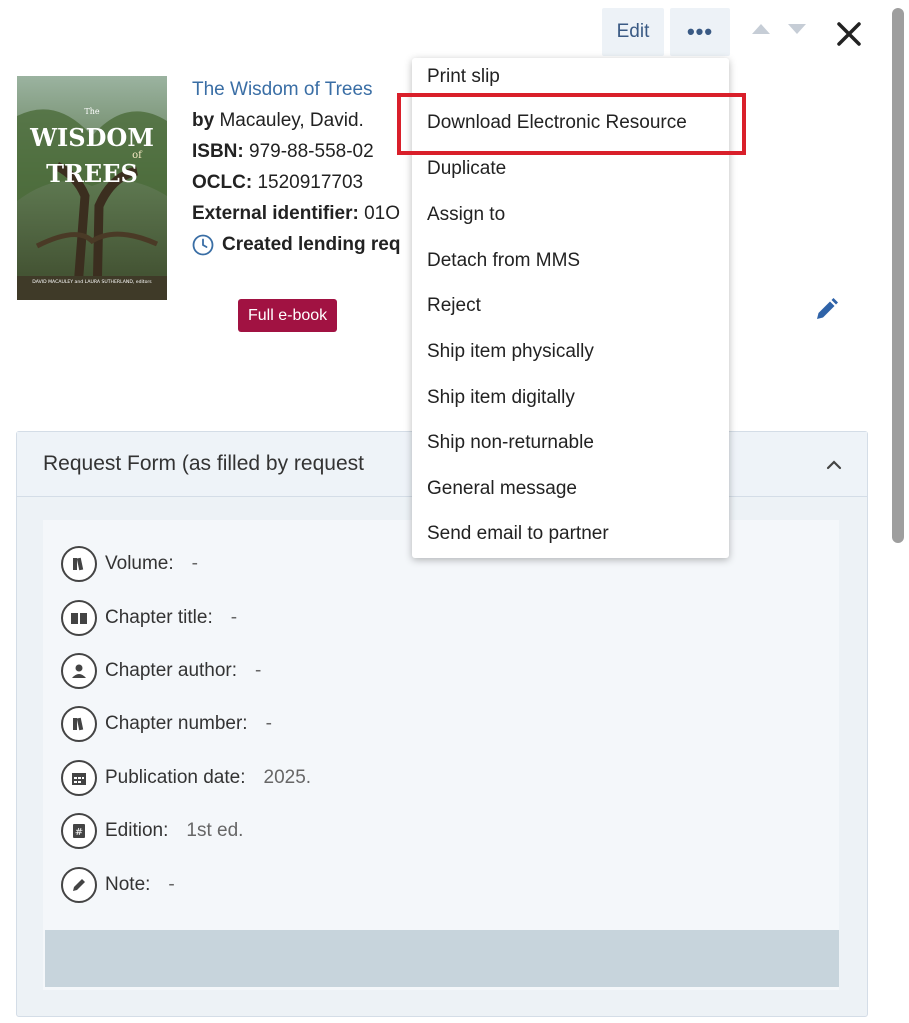 This screenshot has width=909, height=1023. Describe the element at coordinates (442, 958) in the screenshot. I see `panel-footer-bar` at that location.